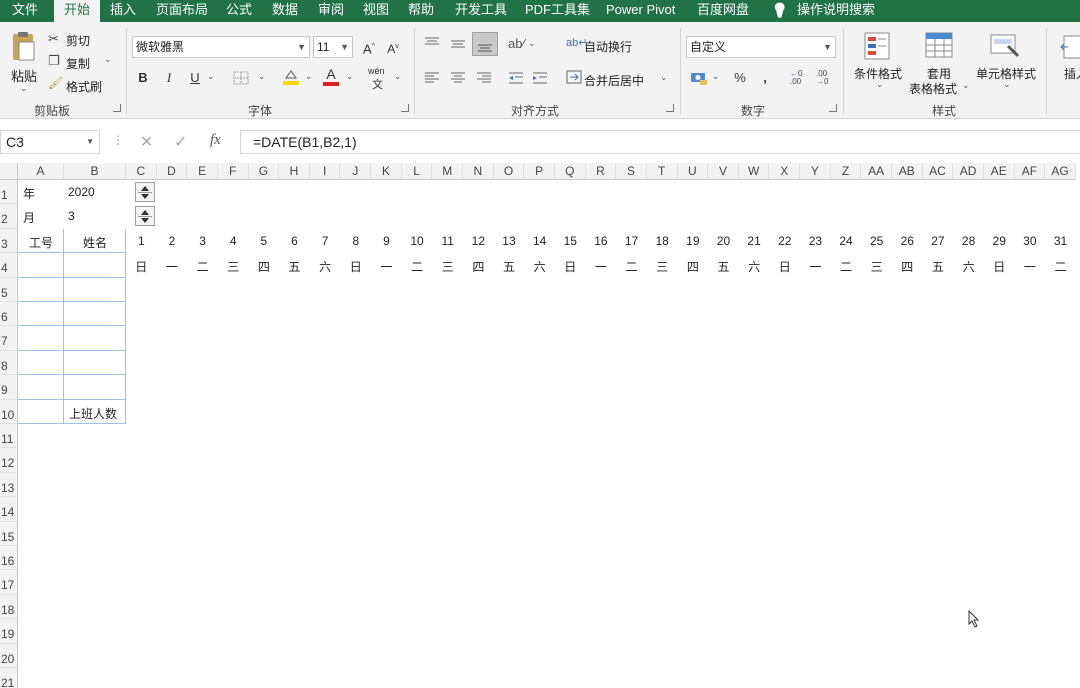  Describe the element at coordinates (938, 241) in the screenshot. I see `day-cell: 27` at that location.